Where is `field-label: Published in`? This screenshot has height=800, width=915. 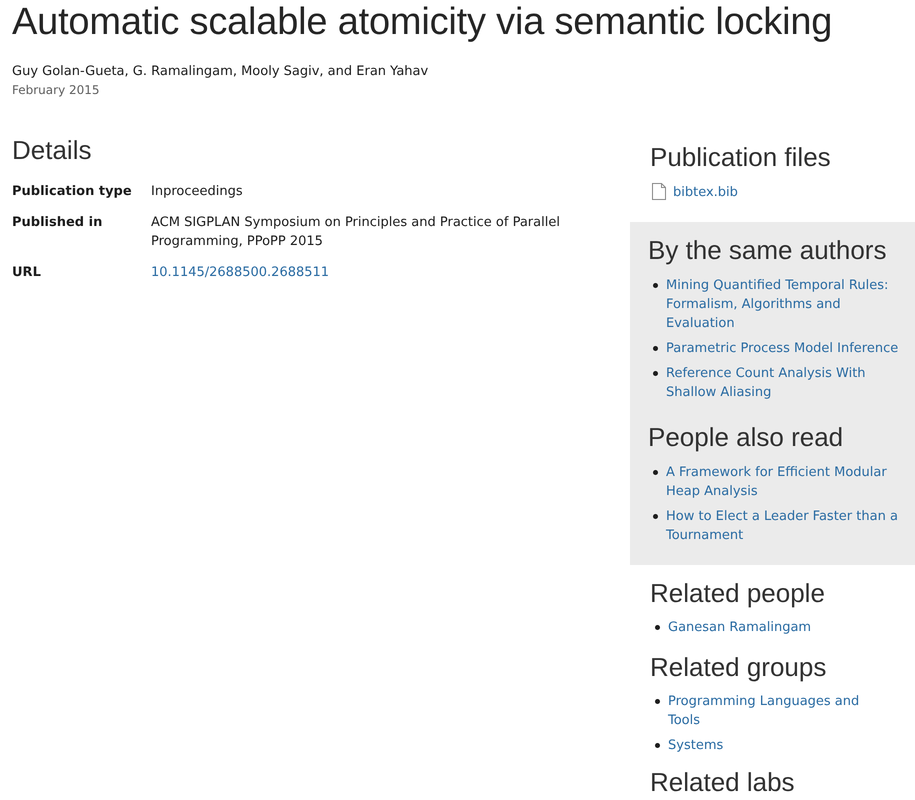 field-label: Published in is located at coordinates (58, 223).